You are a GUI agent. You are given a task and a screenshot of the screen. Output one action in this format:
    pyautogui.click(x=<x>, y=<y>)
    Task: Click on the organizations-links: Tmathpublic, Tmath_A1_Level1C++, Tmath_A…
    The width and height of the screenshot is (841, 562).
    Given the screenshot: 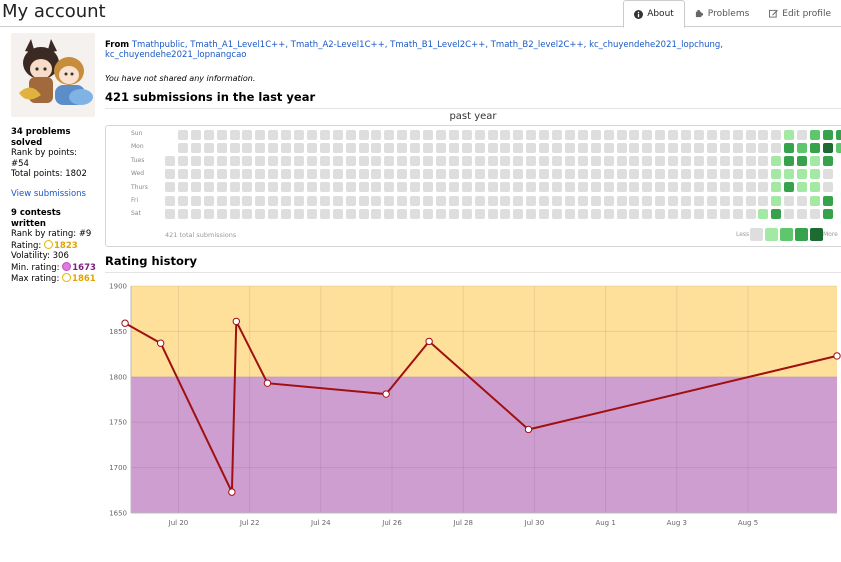 What is the action you would take?
    pyautogui.click(x=414, y=50)
    